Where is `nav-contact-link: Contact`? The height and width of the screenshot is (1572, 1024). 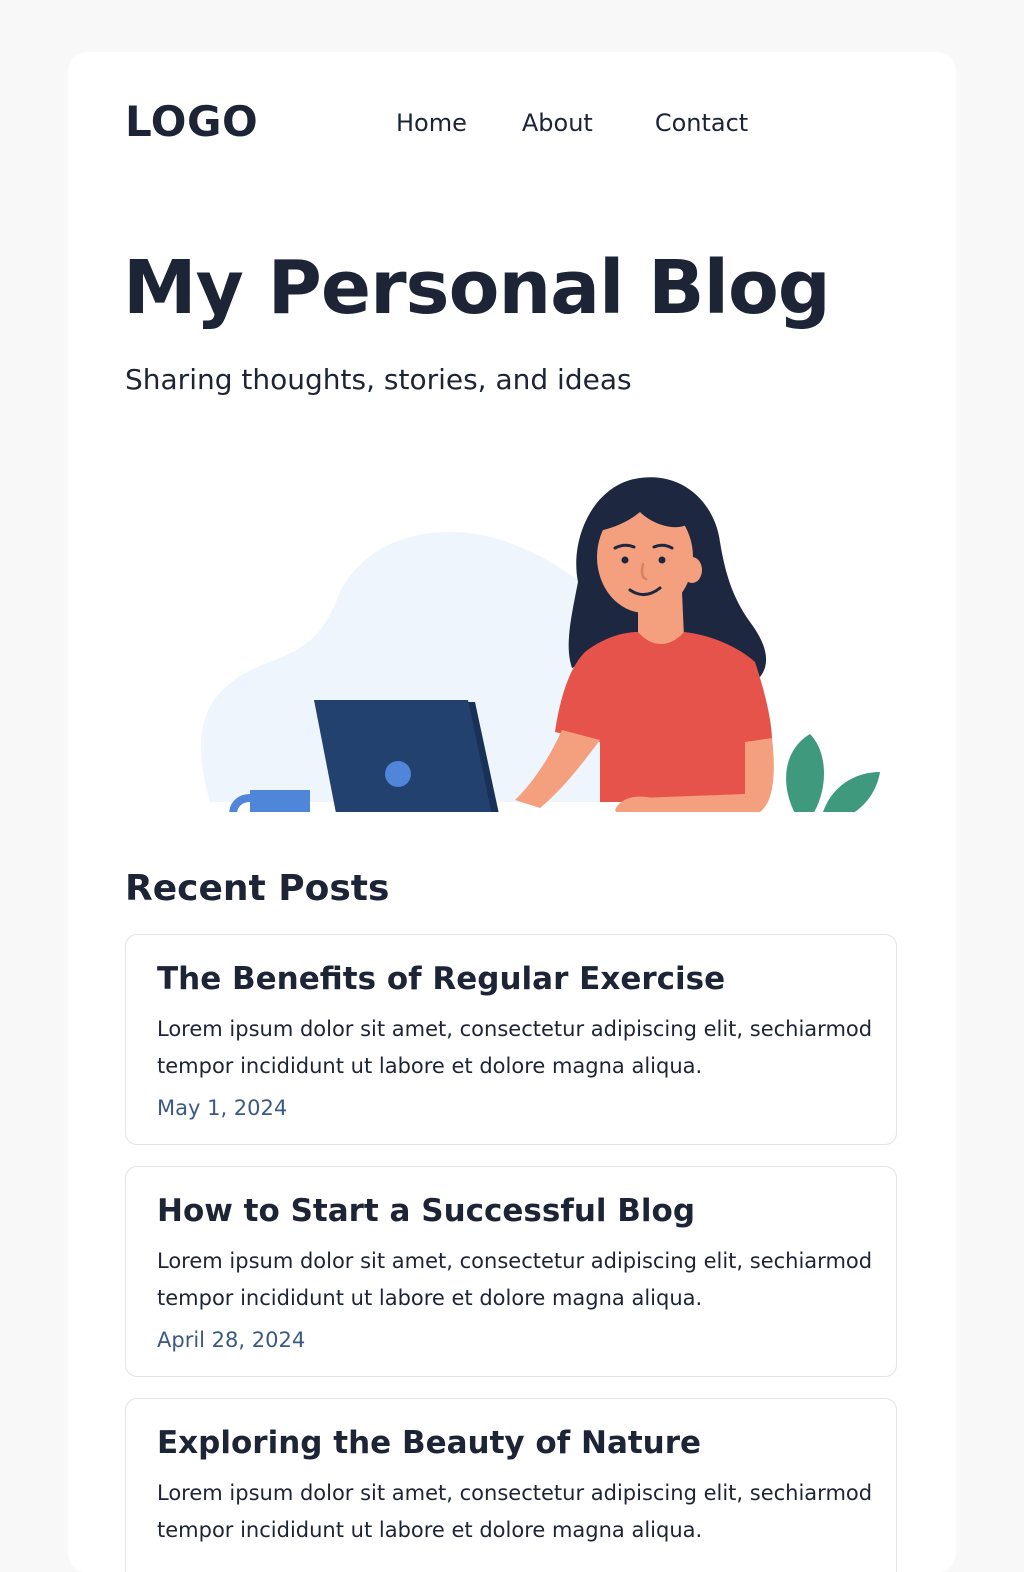
nav-contact-link: Contact is located at coordinates (701, 123).